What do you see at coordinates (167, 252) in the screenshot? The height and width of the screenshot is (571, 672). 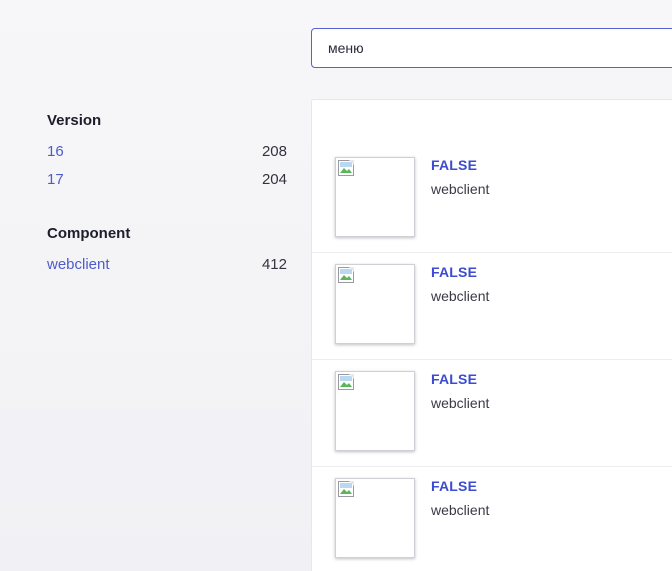 I see `facet-component: Component webclient 412` at bounding box center [167, 252].